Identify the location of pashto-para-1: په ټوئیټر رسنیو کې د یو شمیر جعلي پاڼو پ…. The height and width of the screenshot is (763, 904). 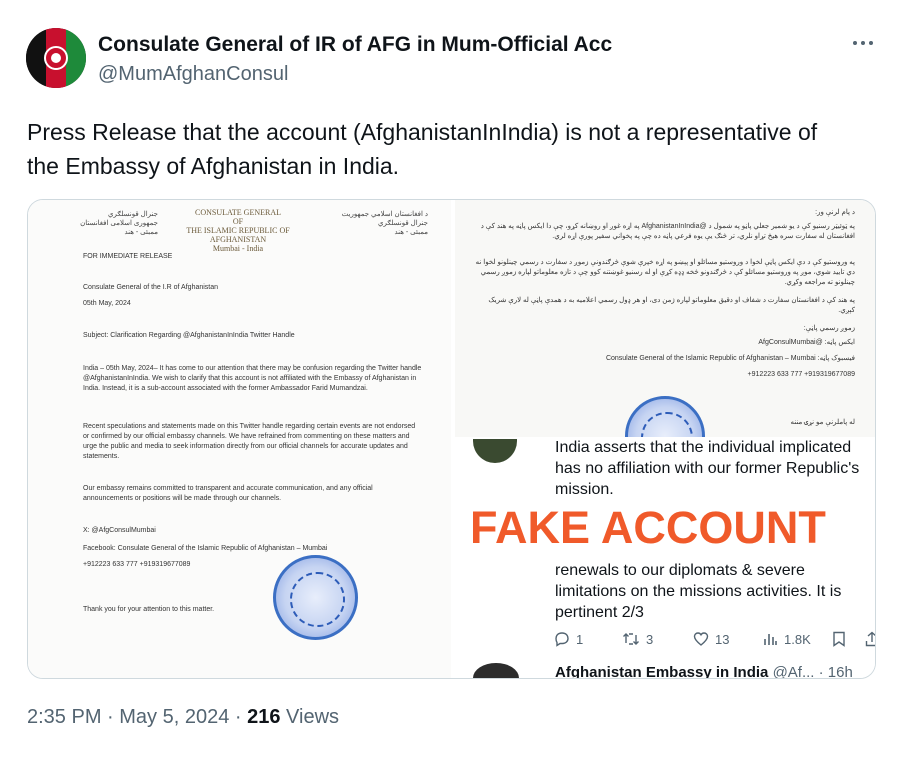
(667, 231).